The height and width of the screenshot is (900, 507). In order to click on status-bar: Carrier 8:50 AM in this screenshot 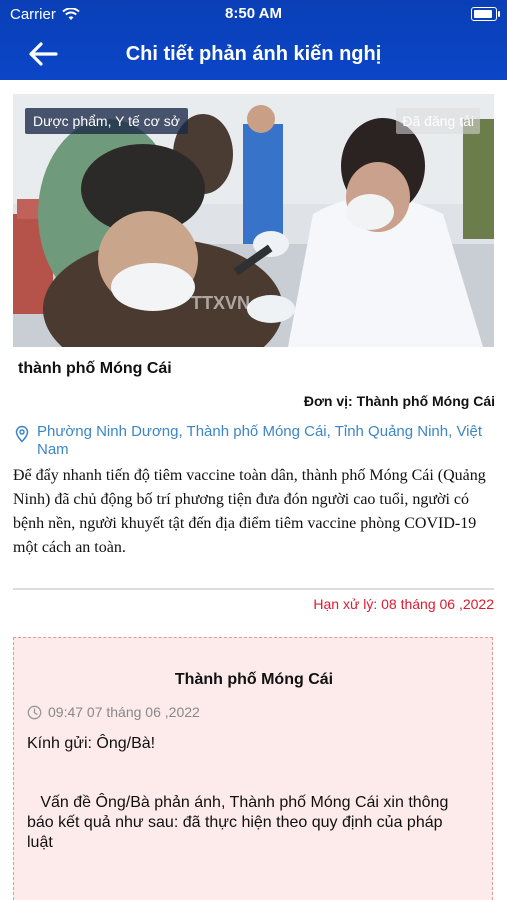, I will do `click(253, 14)`.